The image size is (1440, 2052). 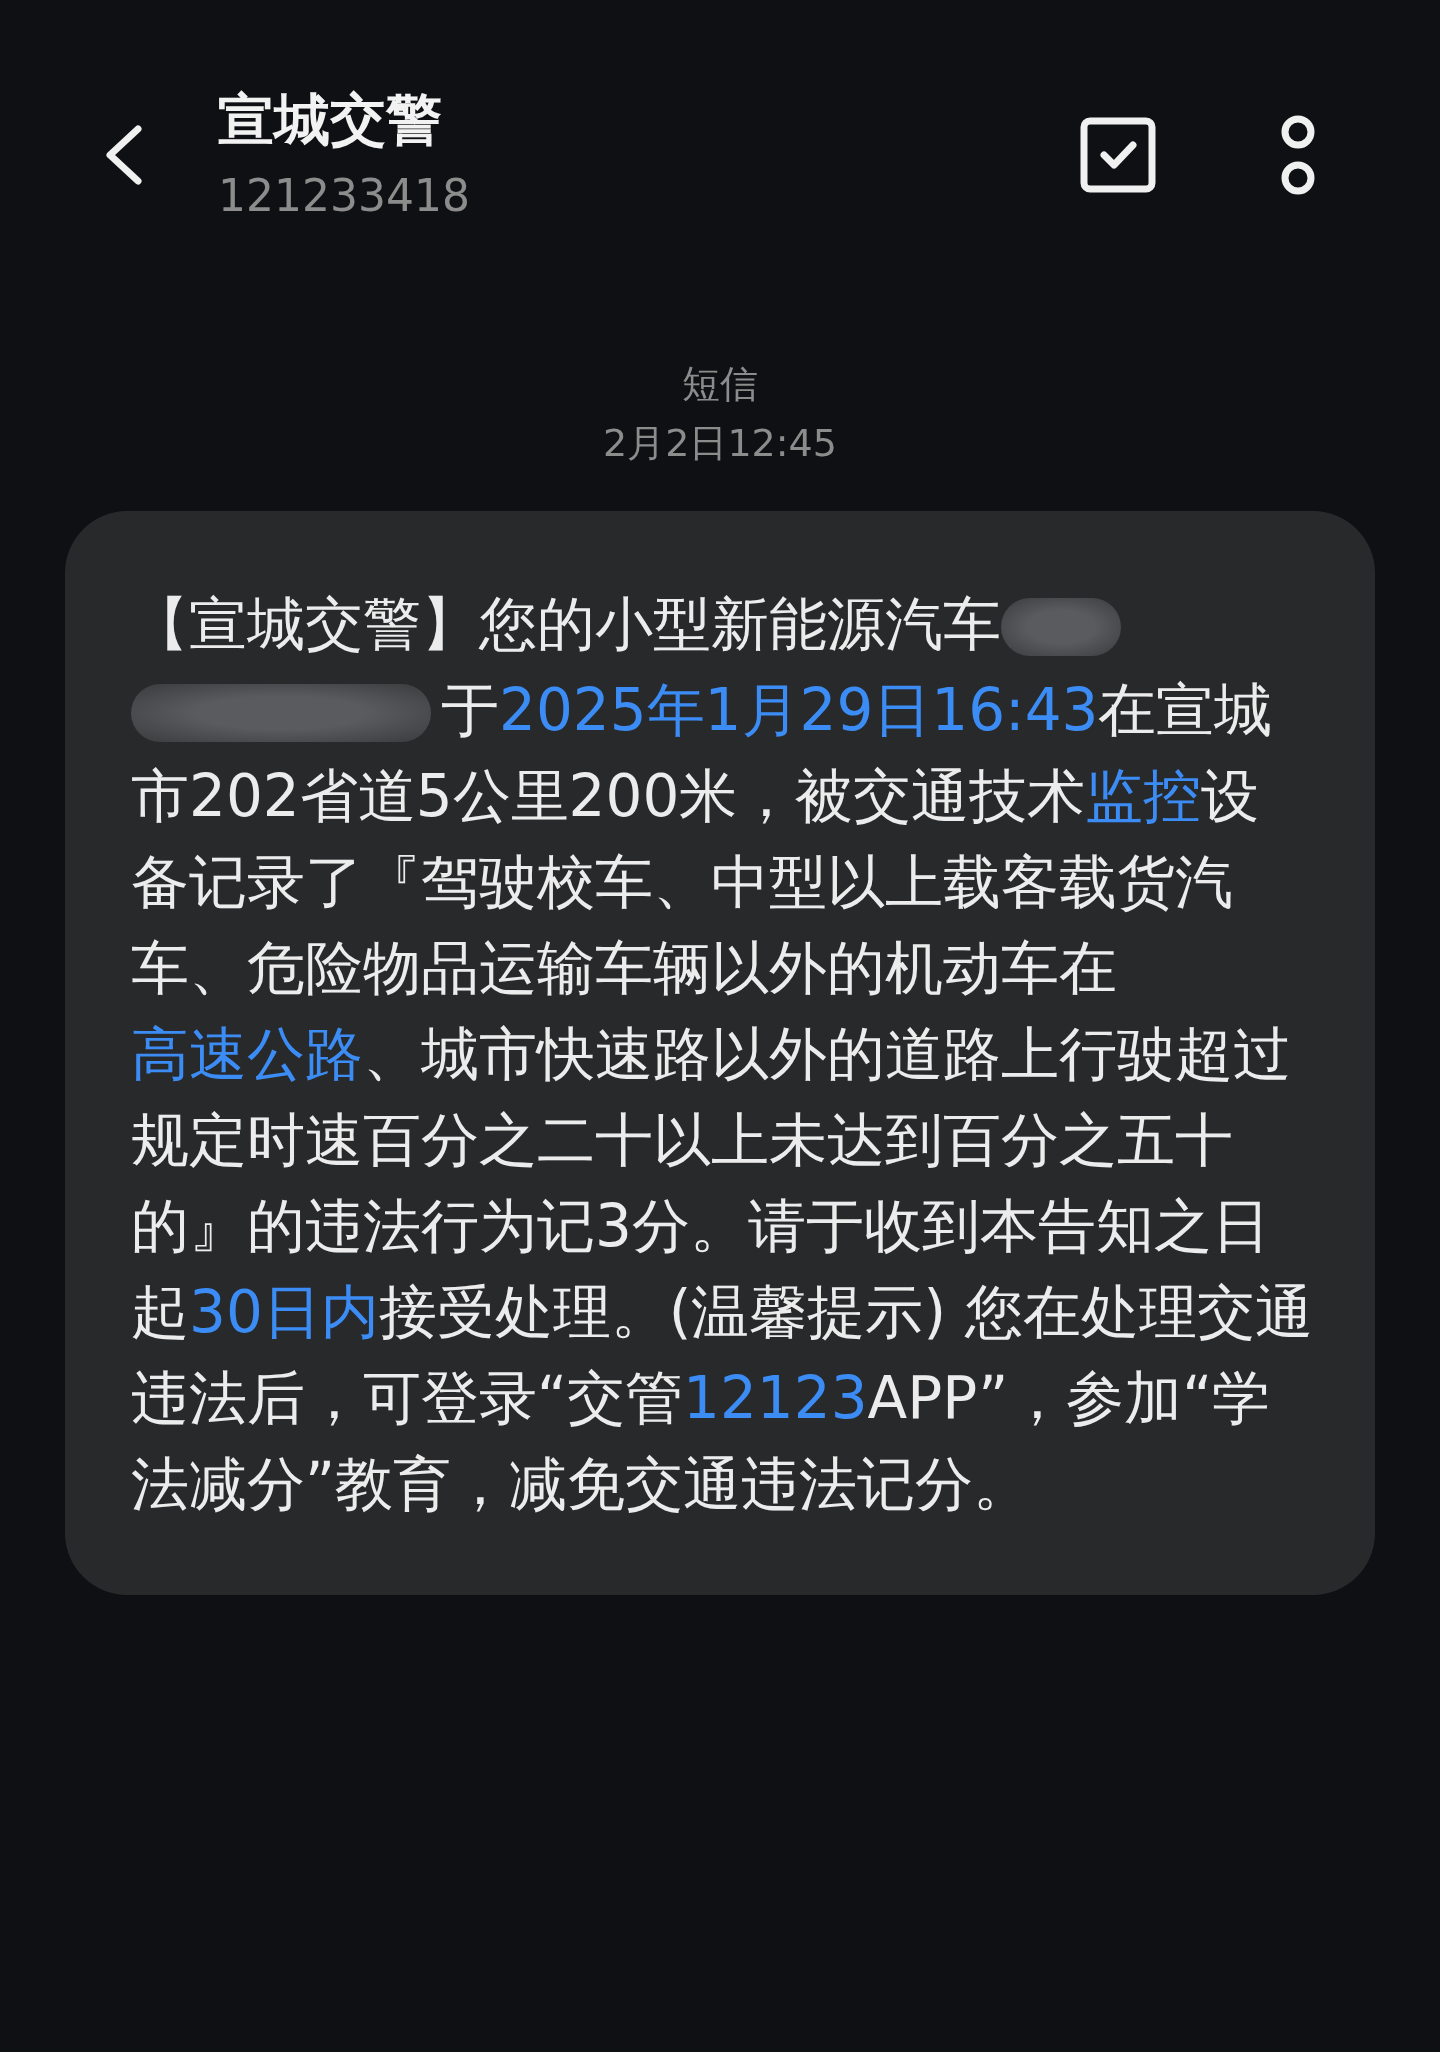 I want to click on contact-name: 宣城交警, so click(x=330, y=119).